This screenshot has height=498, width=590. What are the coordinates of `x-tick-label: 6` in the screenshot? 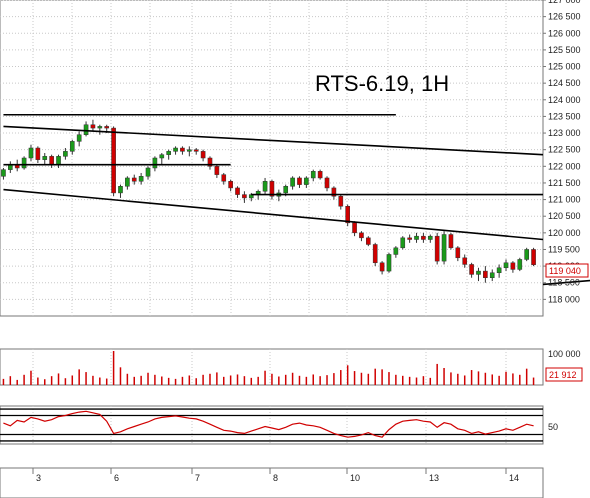 It's located at (116, 478).